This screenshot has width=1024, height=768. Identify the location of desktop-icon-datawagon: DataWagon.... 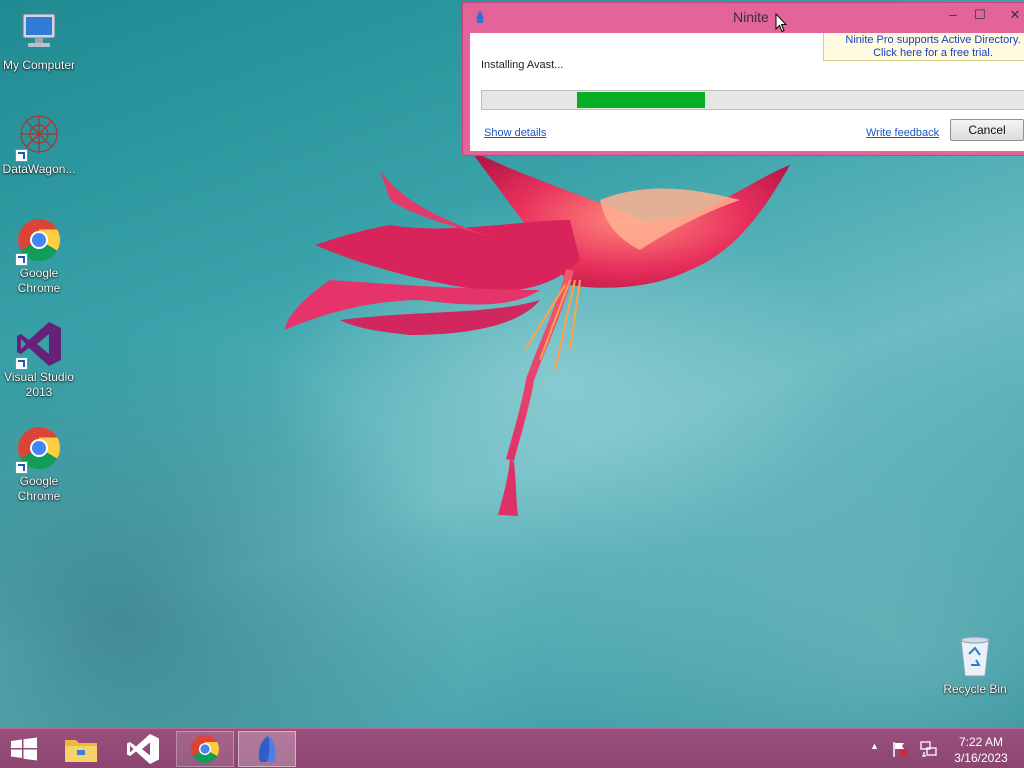
(39, 144).